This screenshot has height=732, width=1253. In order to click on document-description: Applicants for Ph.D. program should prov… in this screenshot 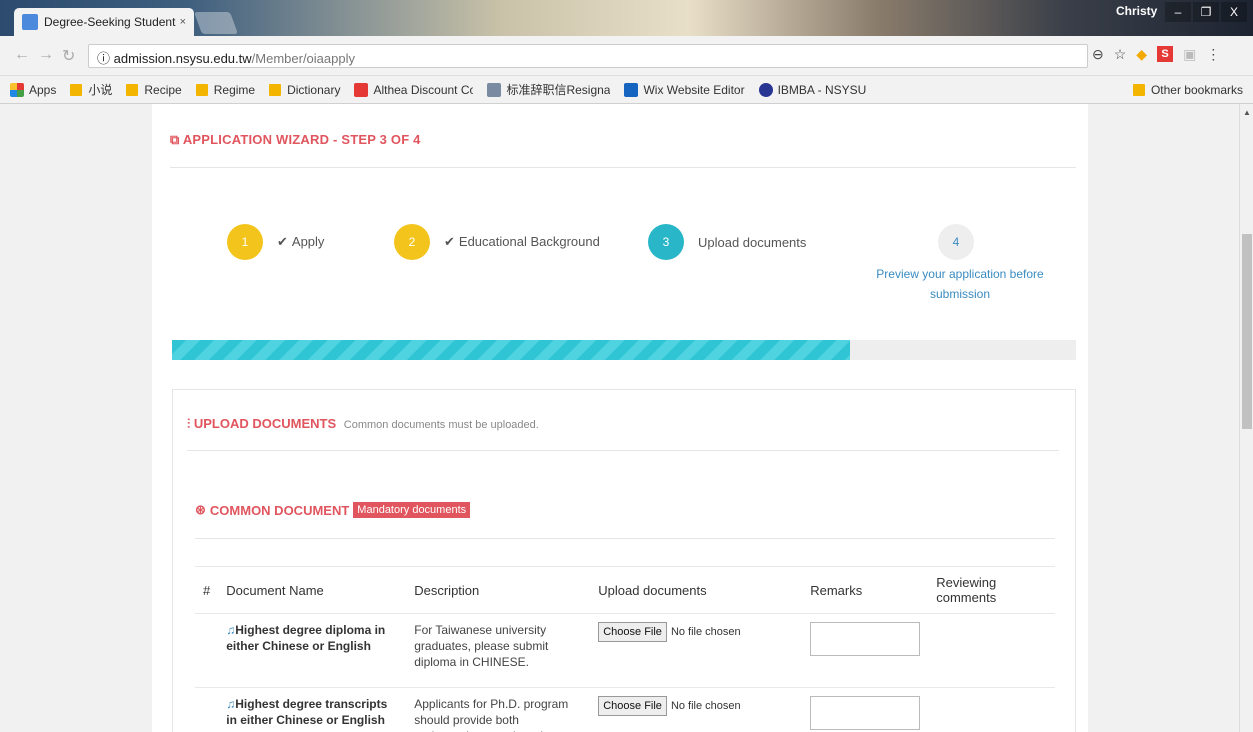, I will do `click(498, 709)`.